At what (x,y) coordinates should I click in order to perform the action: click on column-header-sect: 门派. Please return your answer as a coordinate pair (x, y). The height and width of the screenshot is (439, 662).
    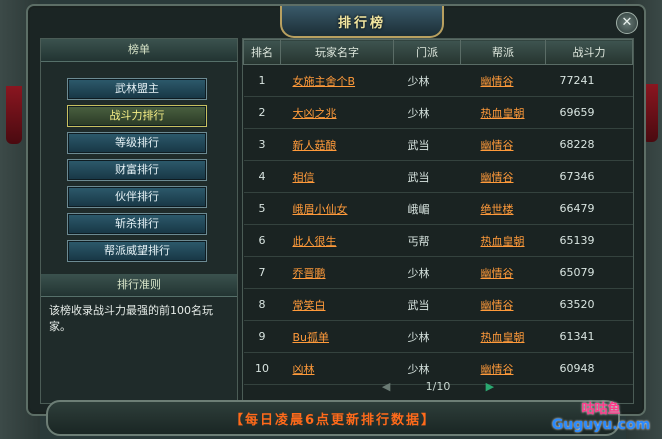
    Looking at the image, I should click on (427, 52).